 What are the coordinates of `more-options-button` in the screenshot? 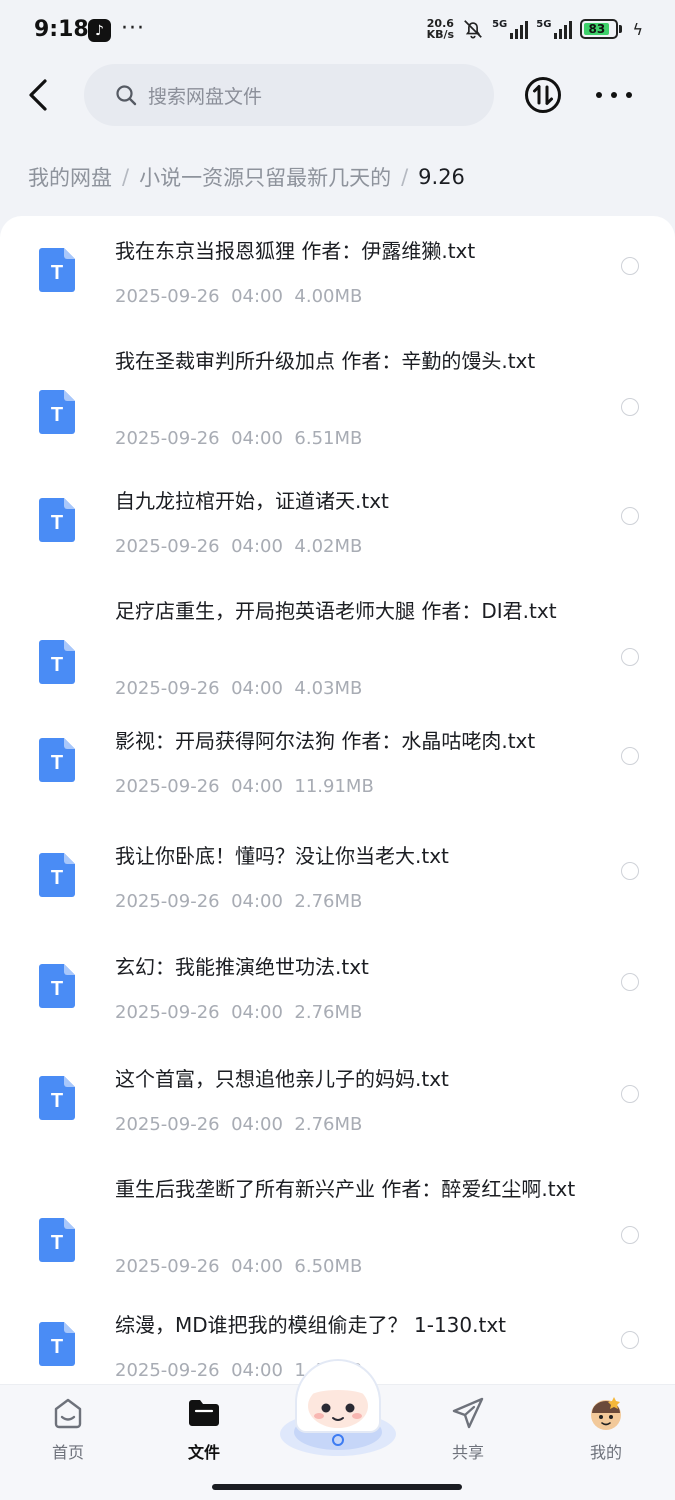 It's located at (614, 95).